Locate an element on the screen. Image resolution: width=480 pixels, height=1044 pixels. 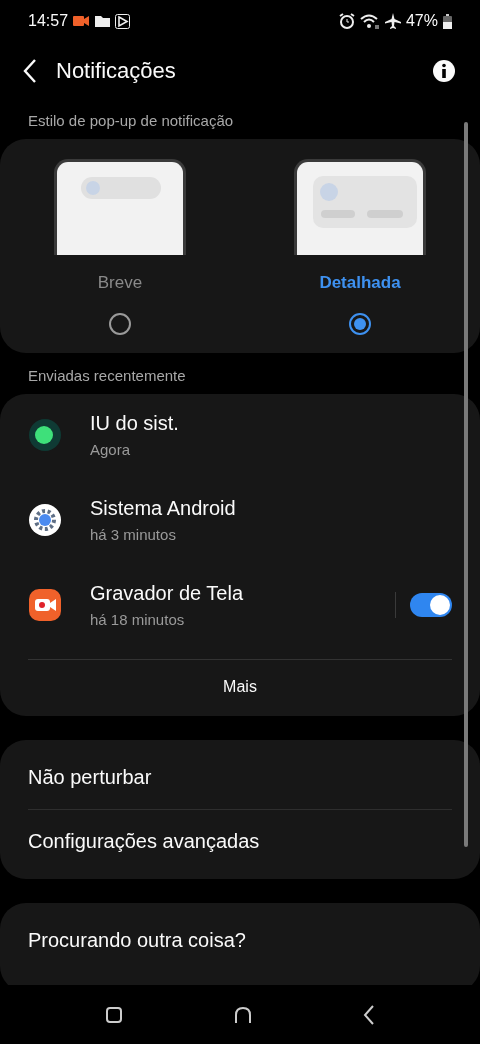
battery-icon is located at coordinates (447, 21).